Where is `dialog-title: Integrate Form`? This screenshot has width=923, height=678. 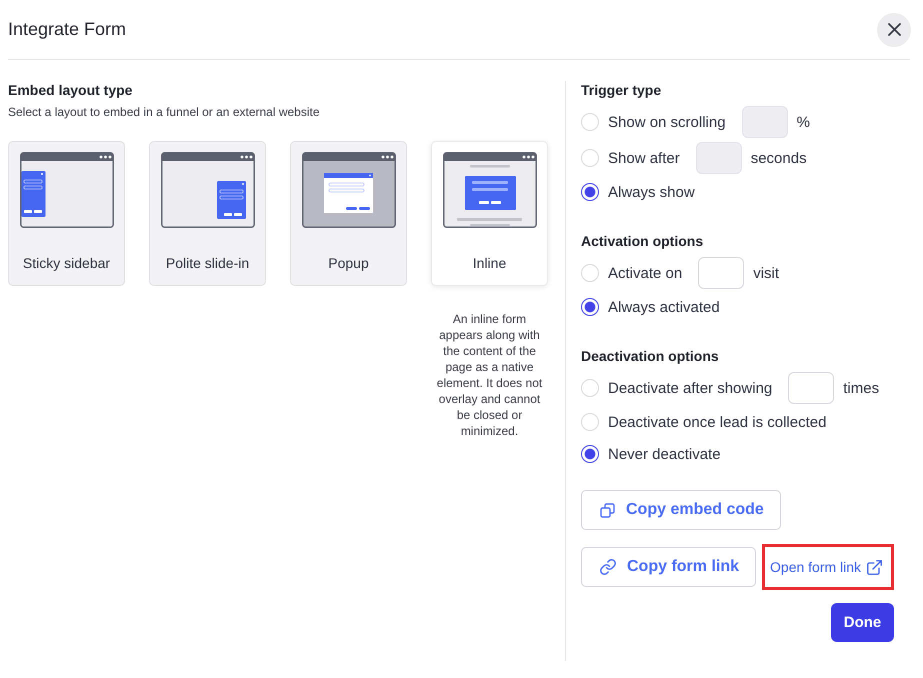 dialog-title: Integrate Form is located at coordinates (67, 29).